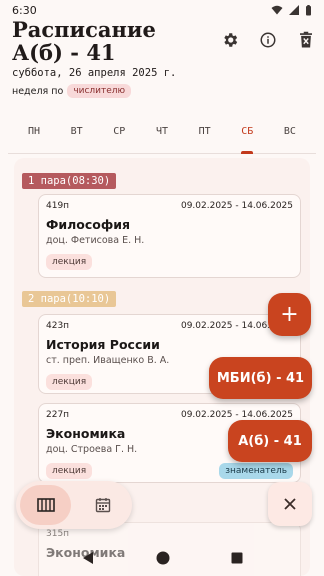 The height and width of the screenshot is (576, 324). I want to click on card-chips: лекция знаменатель, so click(169, 471).